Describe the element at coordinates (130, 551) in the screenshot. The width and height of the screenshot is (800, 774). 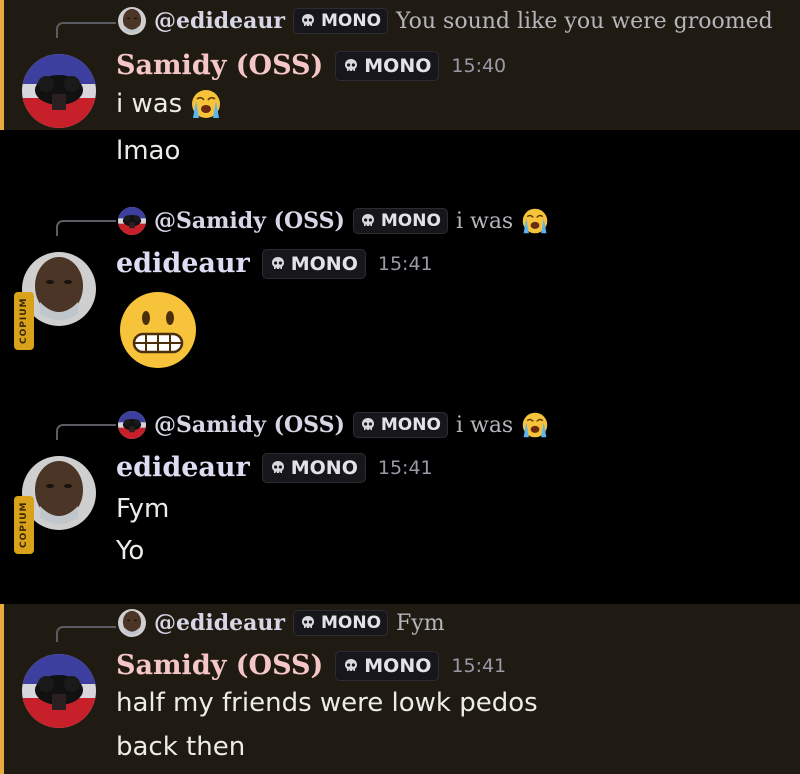
I see `message-text: Yo` at that location.